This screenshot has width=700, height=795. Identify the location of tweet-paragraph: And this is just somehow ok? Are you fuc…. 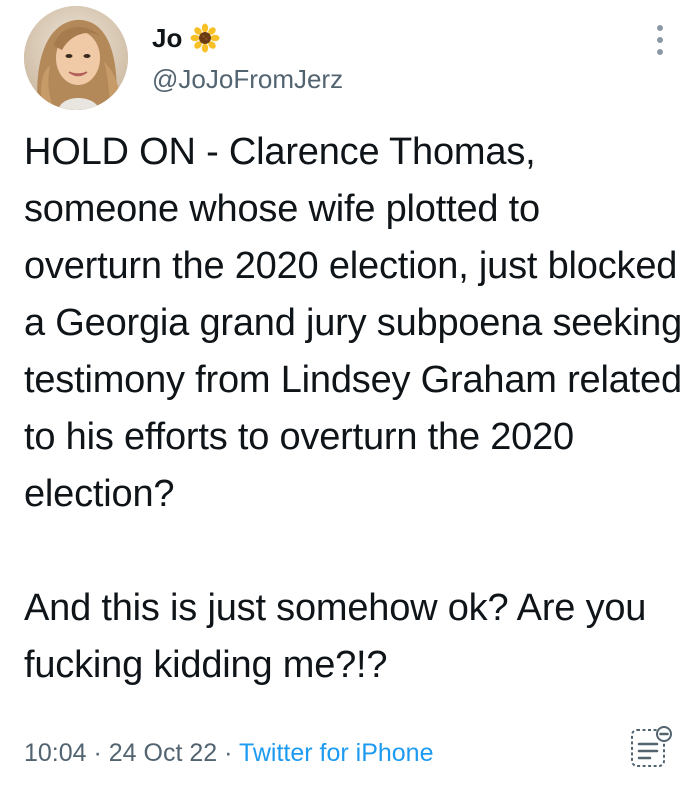
(335, 636).